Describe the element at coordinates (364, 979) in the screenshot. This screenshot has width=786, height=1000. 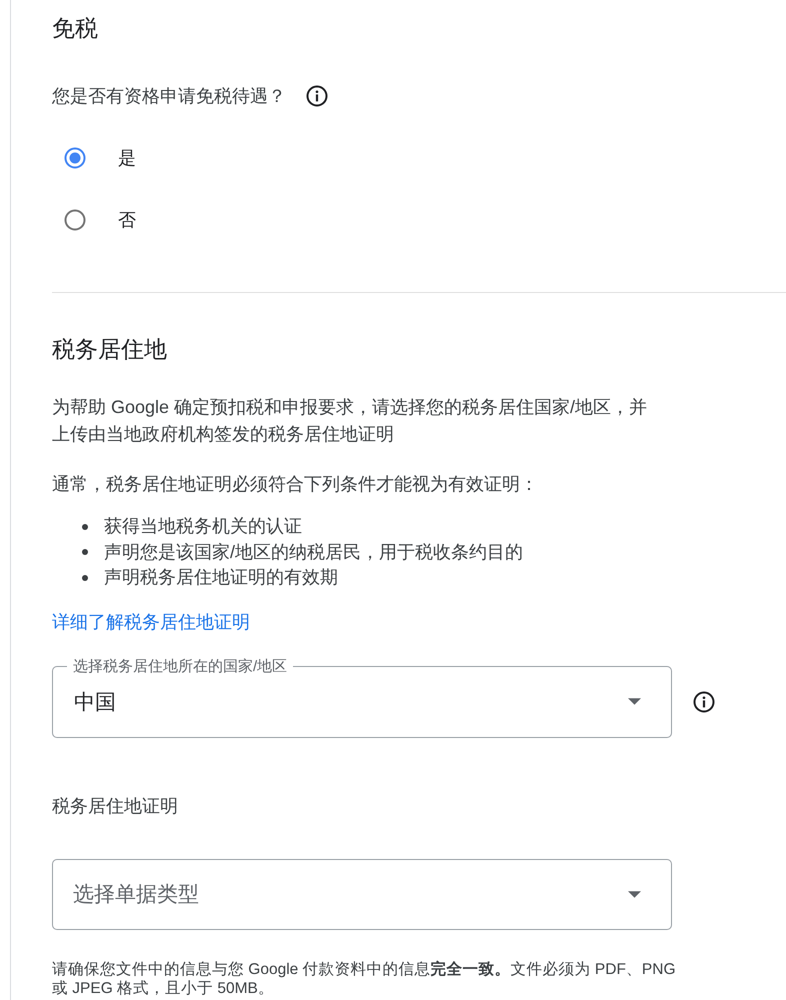
I see `file-requirements-note: 请确保您文件中的信息与您 Google 付款资料中的信息完全一致。文件必须为 PDF、PNG 或 JPEG 格式，且小于 50MB。` at that location.